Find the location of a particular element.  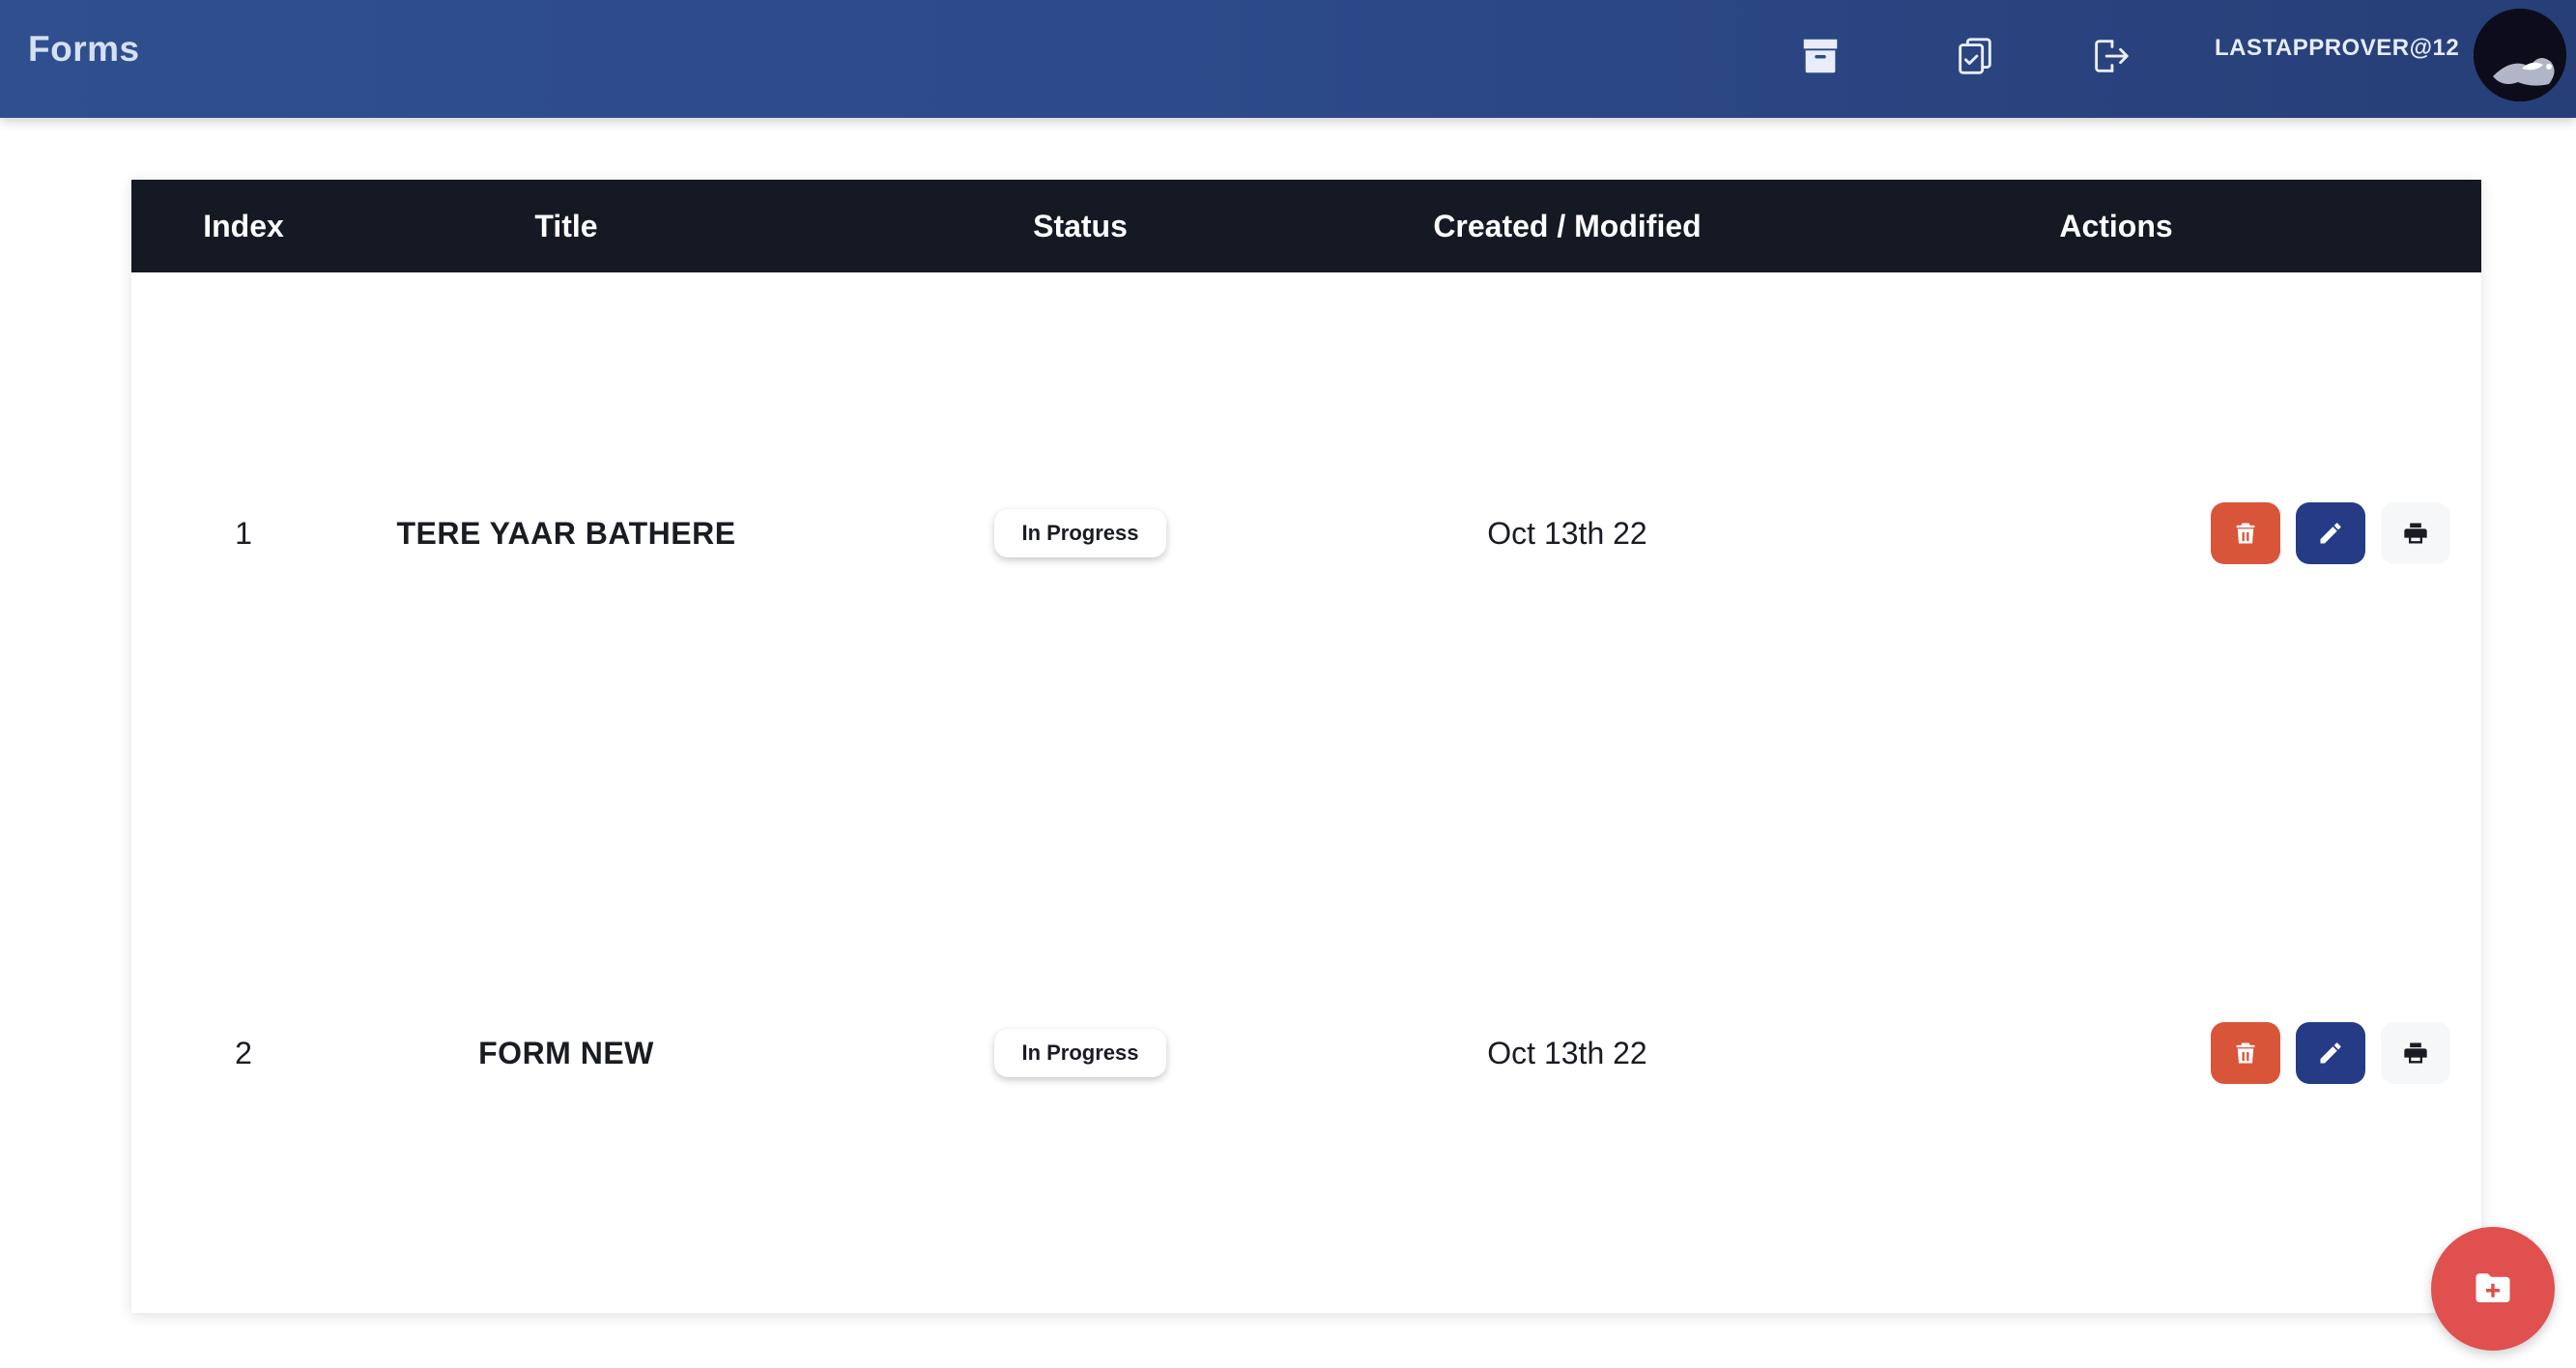

add-form-button is located at coordinates (2493, 1289).